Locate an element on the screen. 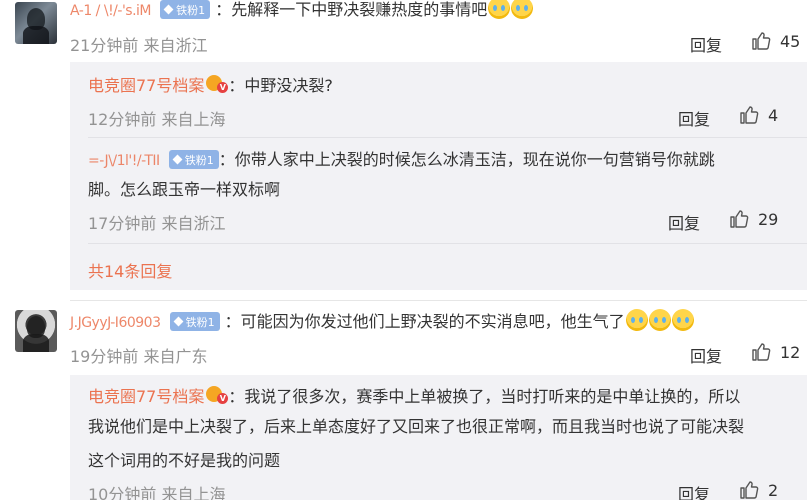 Image resolution: width=807 pixels, height=500 pixels. comment-divider is located at coordinates (438, 300).